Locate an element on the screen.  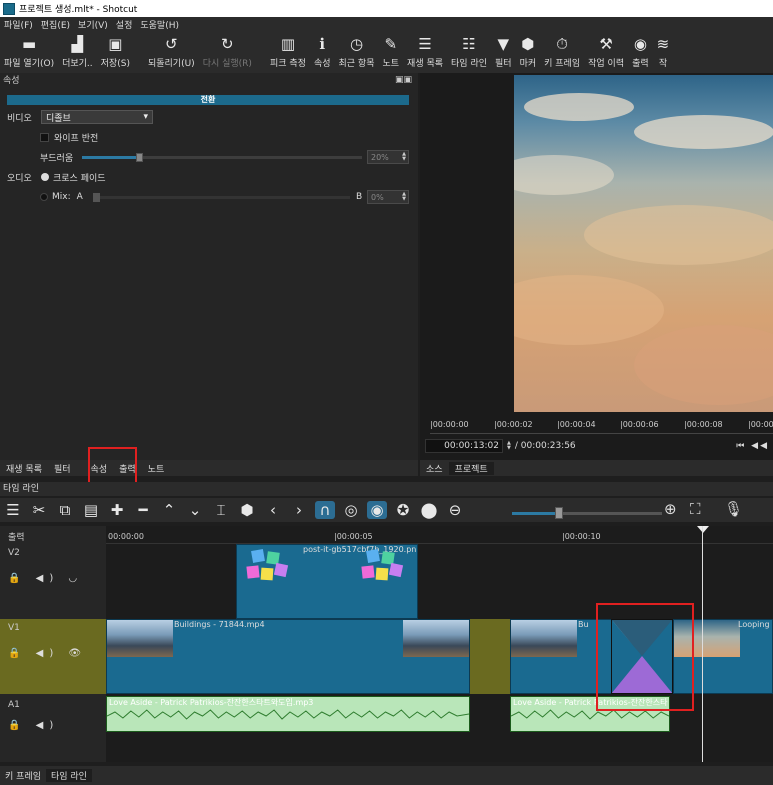
folder-open-icon: ▬ is located at coordinates (29, 44).